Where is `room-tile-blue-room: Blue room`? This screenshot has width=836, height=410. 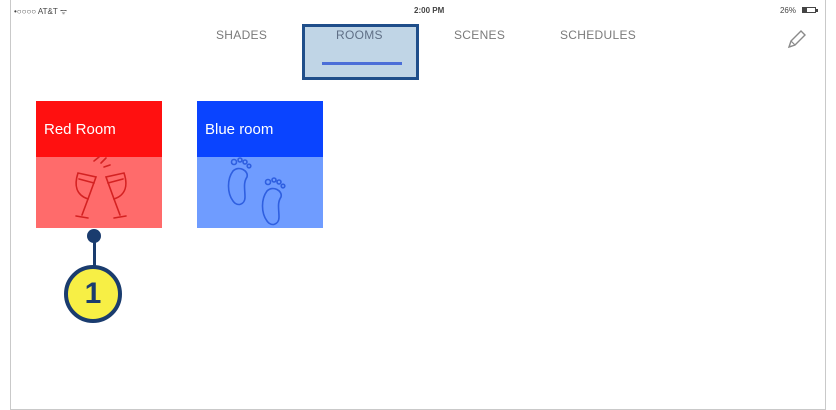 room-tile-blue-room: Blue room is located at coordinates (260, 164).